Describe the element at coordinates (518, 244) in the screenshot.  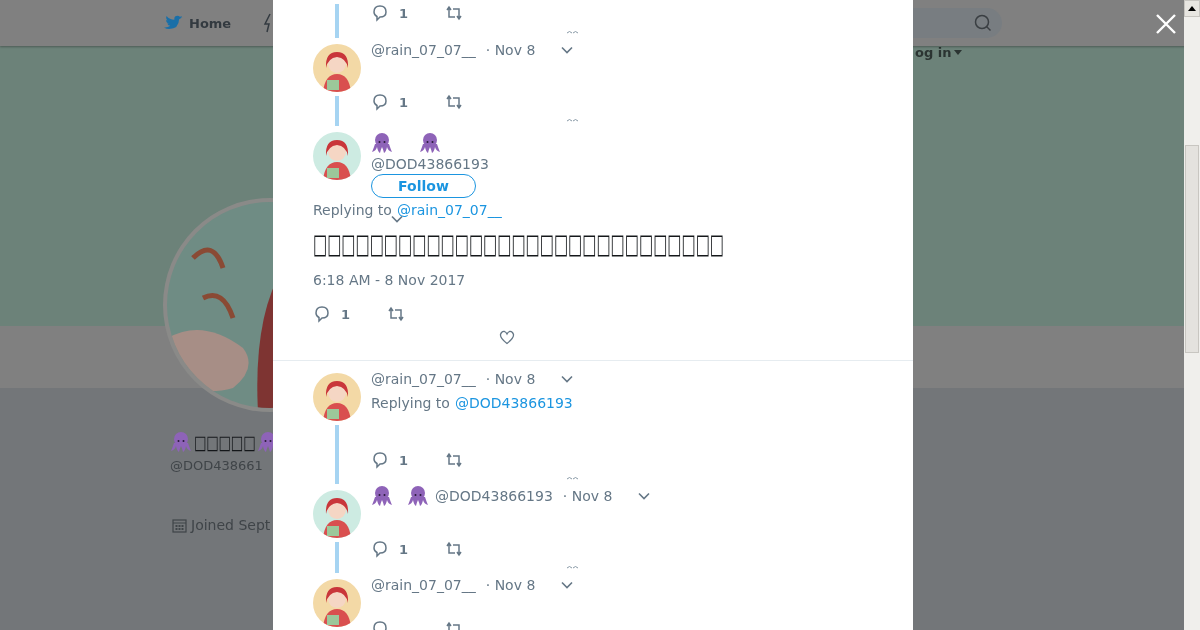
I see `tweet-text: □□□□□□□□□□□□□□□□□□□□□□□□□□□□□` at that location.